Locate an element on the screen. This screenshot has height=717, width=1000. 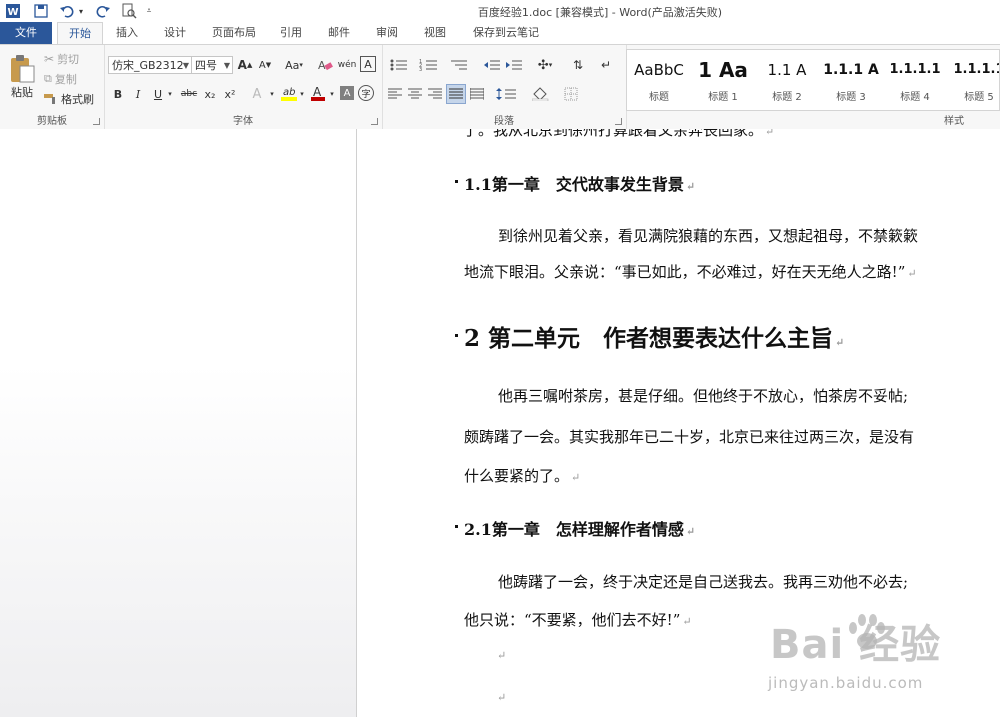
multilevel-list-icon is located at coordinates (459, 65).